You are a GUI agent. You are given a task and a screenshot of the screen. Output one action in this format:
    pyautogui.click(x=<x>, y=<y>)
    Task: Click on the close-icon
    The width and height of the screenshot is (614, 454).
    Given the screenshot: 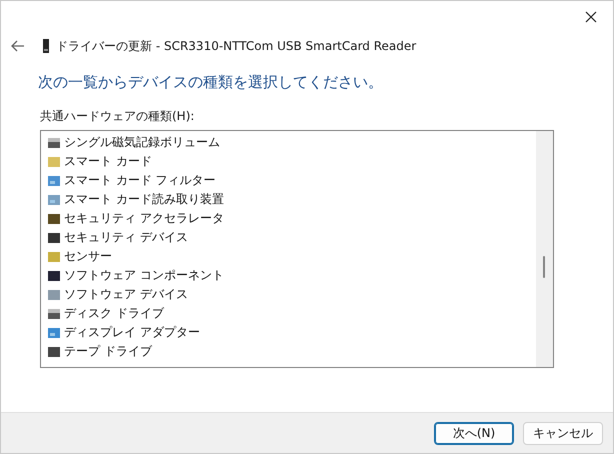 What is the action you would take?
    pyautogui.click(x=591, y=17)
    